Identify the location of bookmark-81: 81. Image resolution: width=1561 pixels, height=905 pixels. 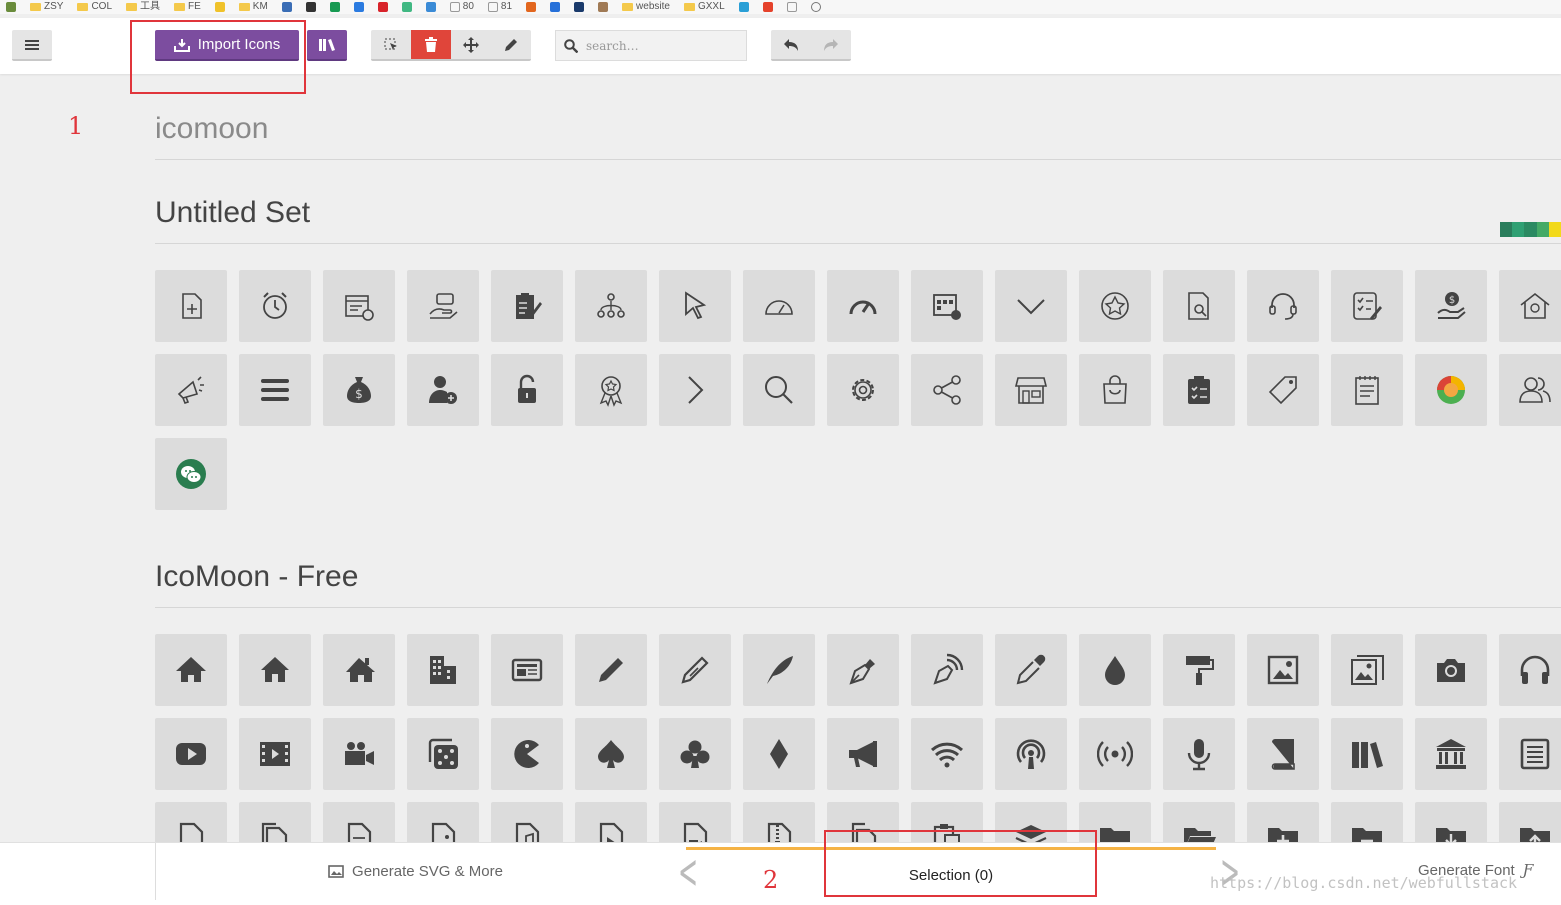
(499, 7).